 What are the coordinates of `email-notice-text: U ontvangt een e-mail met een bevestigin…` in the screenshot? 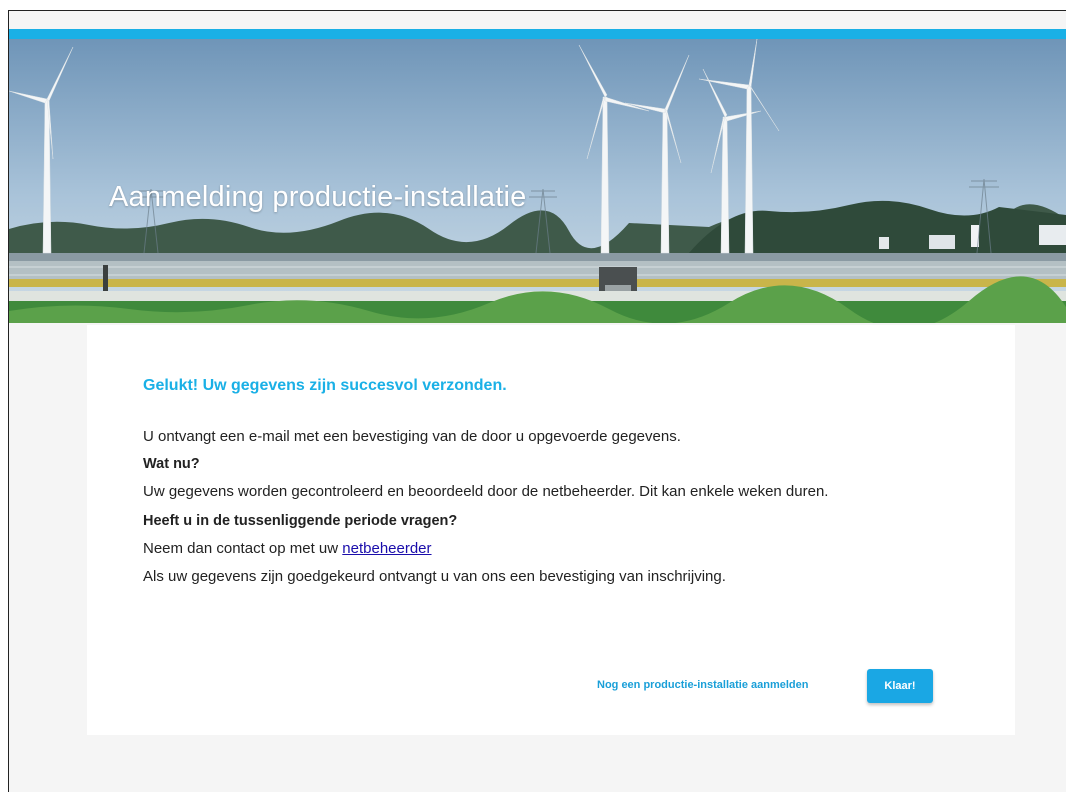 It's located at (412, 436).